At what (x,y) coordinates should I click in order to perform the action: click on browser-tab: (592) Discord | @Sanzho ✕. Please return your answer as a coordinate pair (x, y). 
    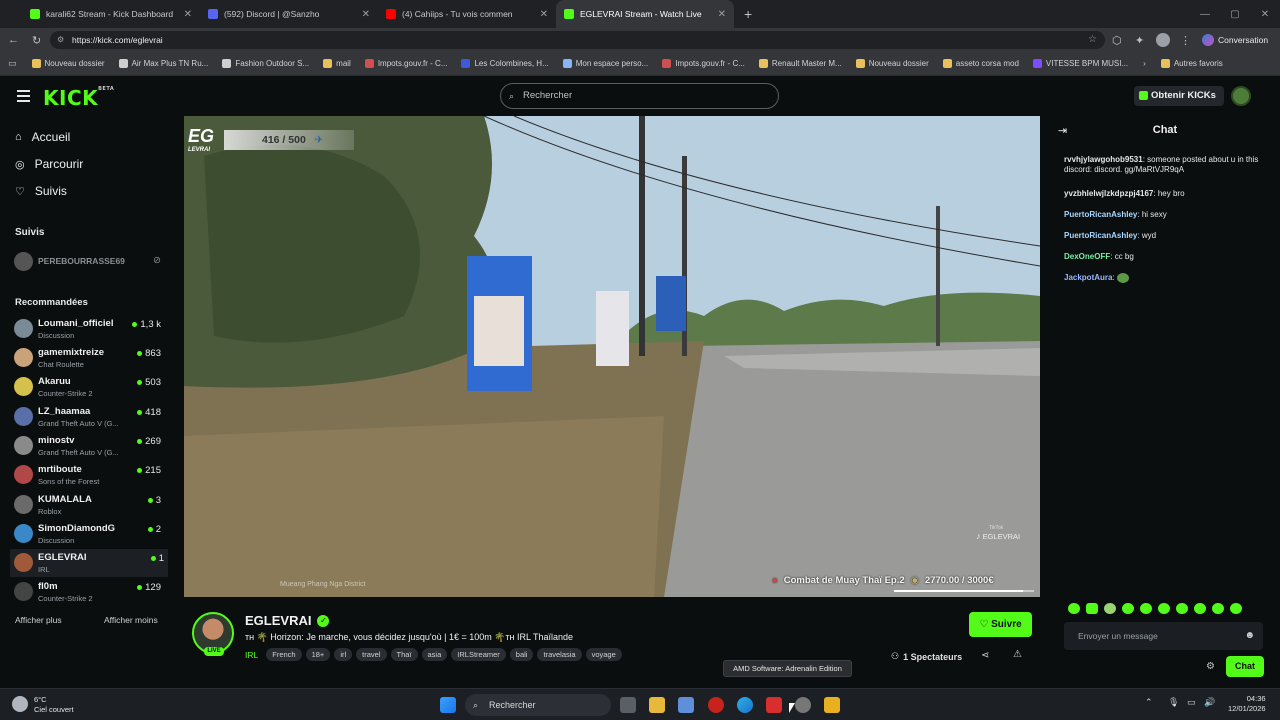
    Looking at the image, I should click on (289, 14).